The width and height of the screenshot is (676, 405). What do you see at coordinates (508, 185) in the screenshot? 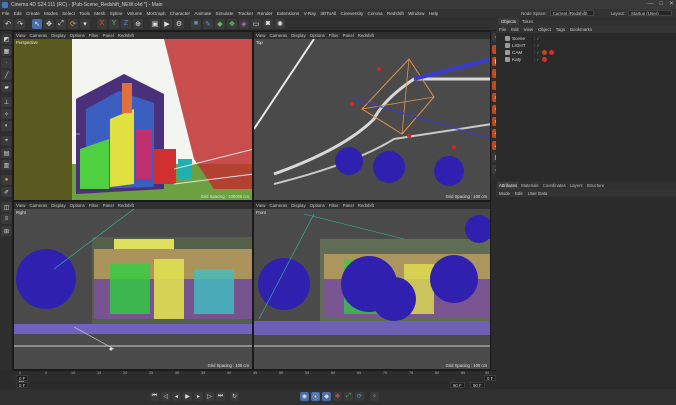
I see `tab-attributes: Attributes` at bounding box center [508, 185].